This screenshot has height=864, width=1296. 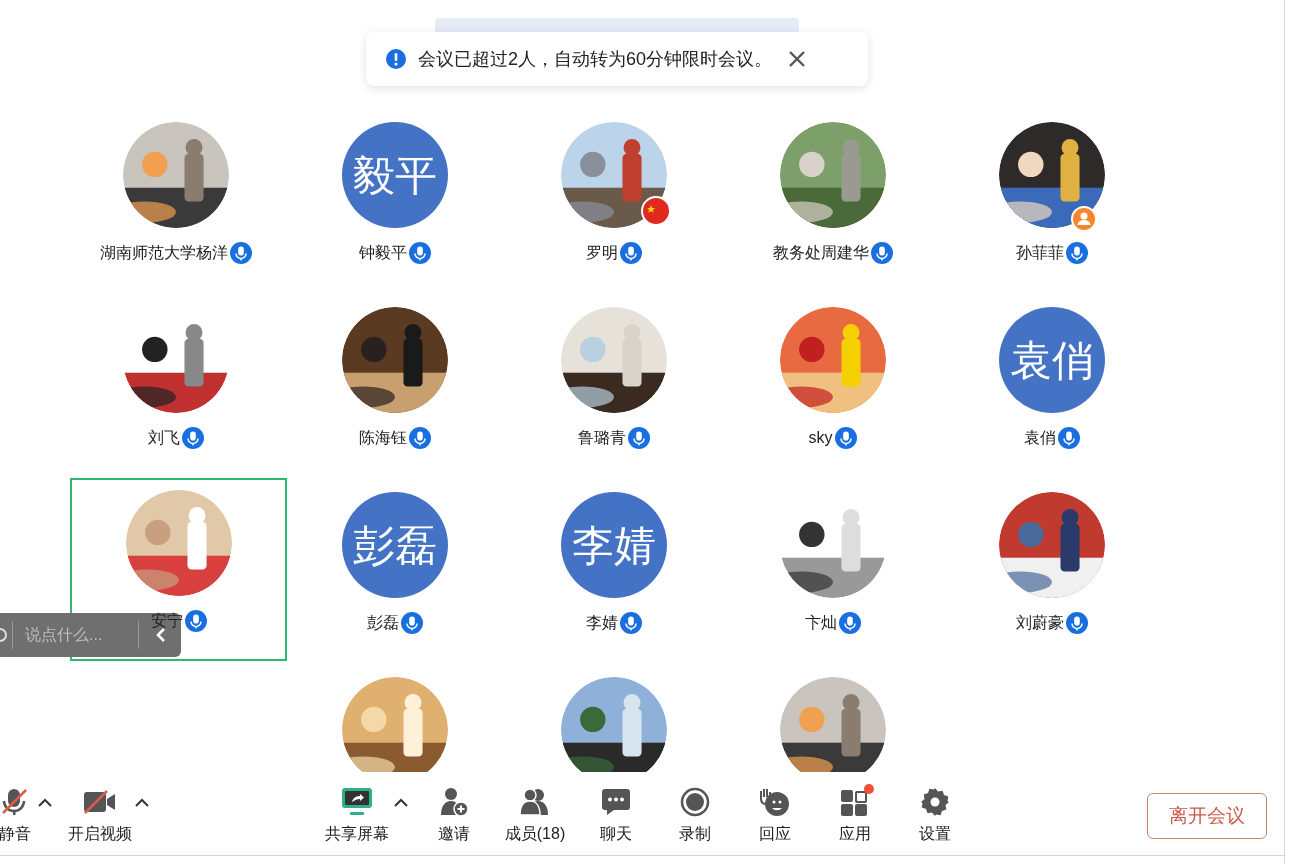 I want to click on toolbar-button: 录制, so click(x=695, y=816).